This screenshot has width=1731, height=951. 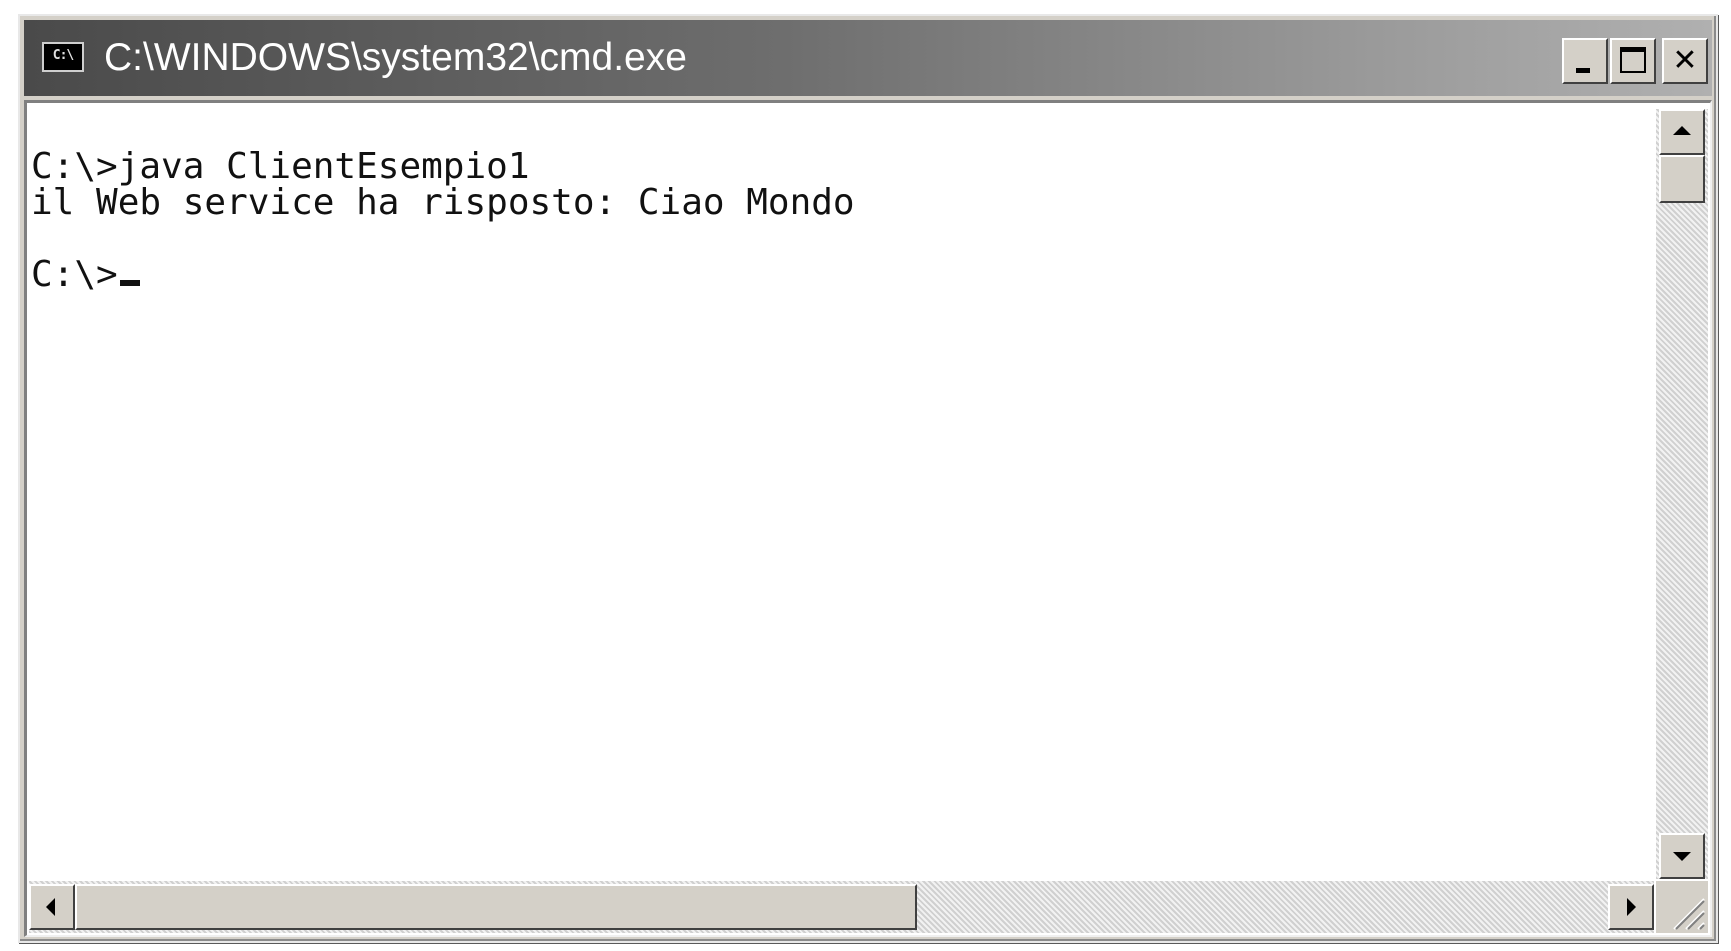 What do you see at coordinates (1682, 494) in the screenshot?
I see `vertical-scrollbar` at bounding box center [1682, 494].